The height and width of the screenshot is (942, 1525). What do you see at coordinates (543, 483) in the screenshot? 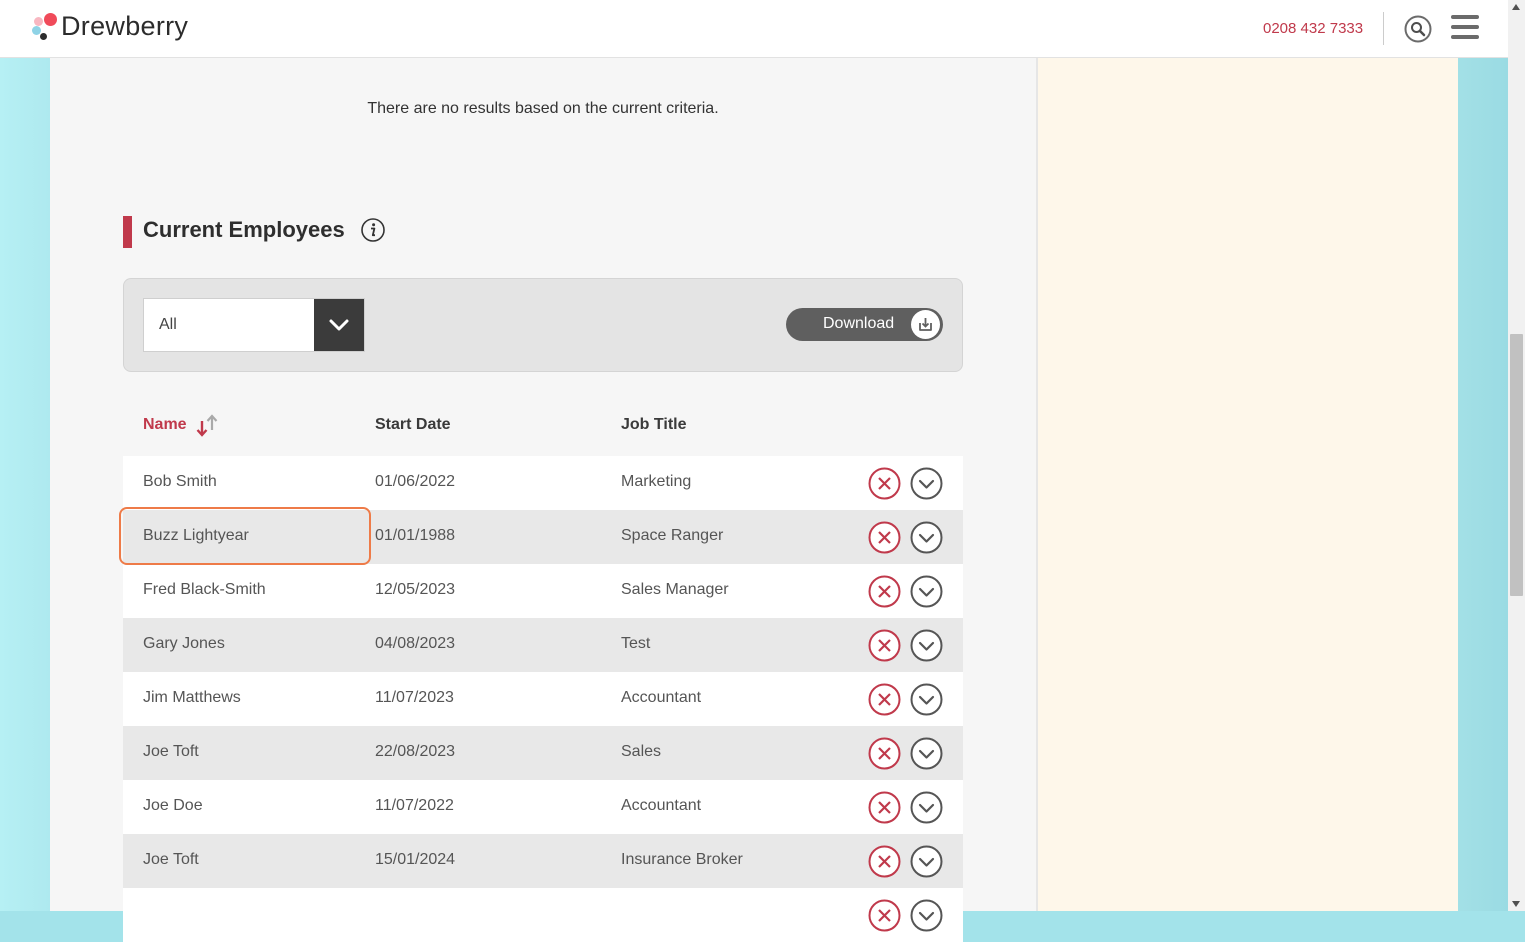
I see `table-row: Bob Smith 01/06/2022 Marketing` at bounding box center [543, 483].